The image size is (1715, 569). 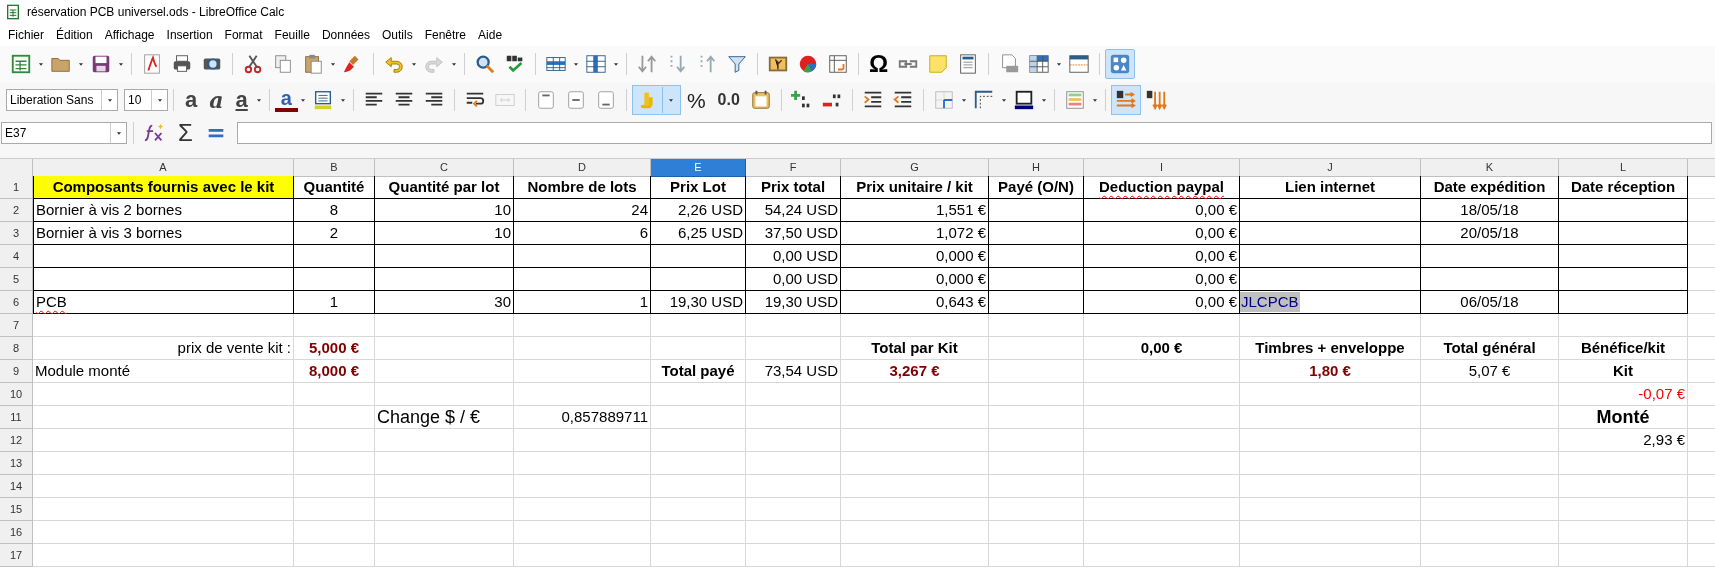 What do you see at coordinates (793, 168) in the screenshot?
I see `column-header: F` at bounding box center [793, 168].